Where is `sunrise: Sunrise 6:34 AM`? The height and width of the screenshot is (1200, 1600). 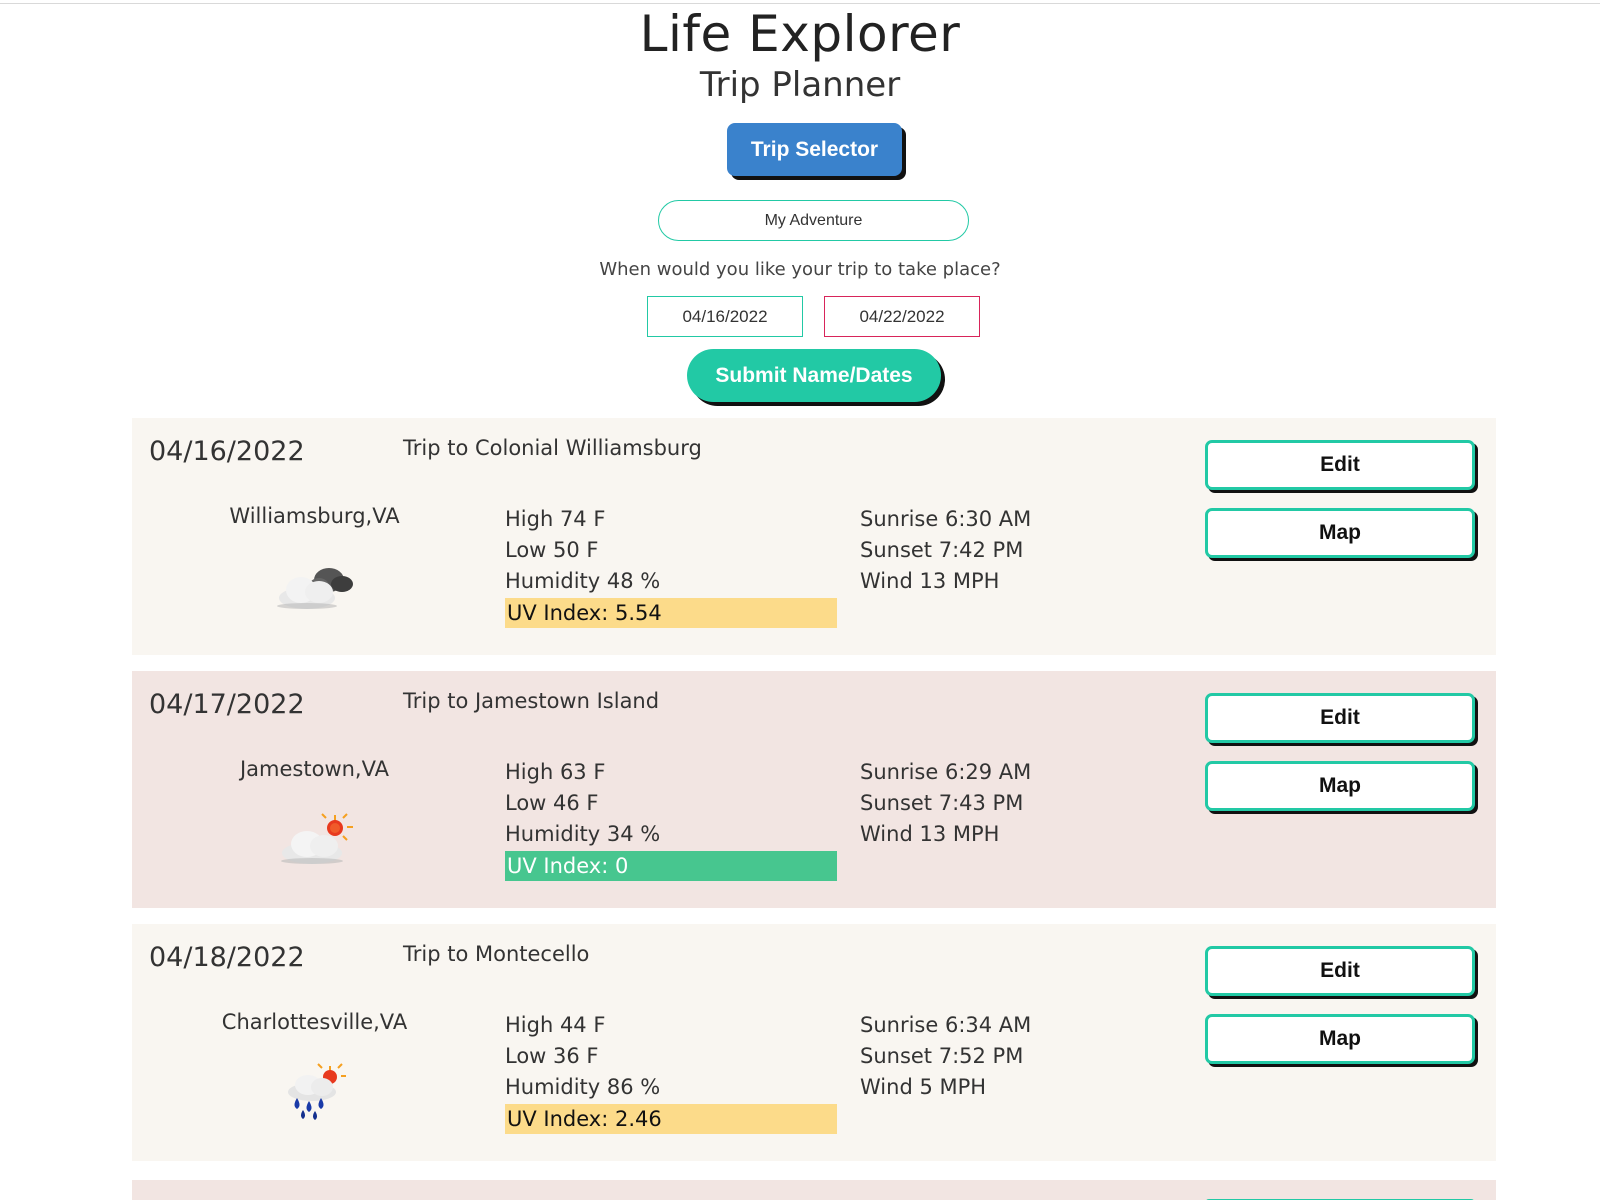 sunrise: Sunrise 6:34 AM is located at coordinates (946, 1025).